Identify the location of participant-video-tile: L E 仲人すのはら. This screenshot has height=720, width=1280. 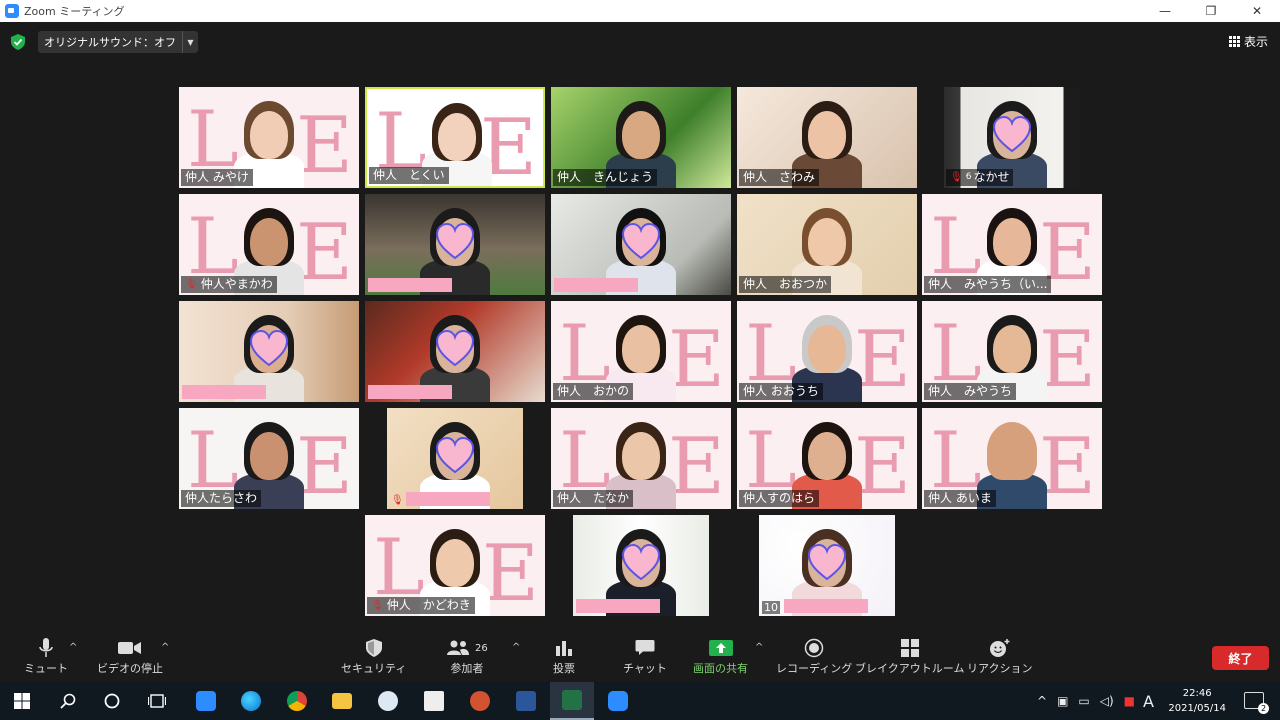
(827, 458).